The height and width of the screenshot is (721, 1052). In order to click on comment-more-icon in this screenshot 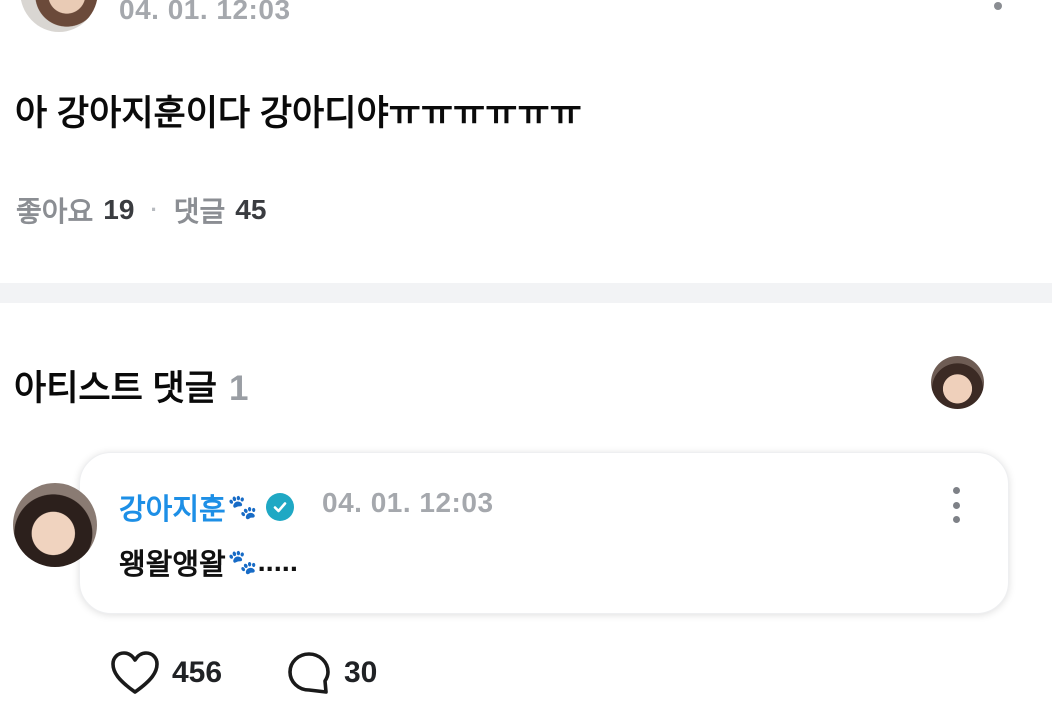, I will do `click(956, 505)`.